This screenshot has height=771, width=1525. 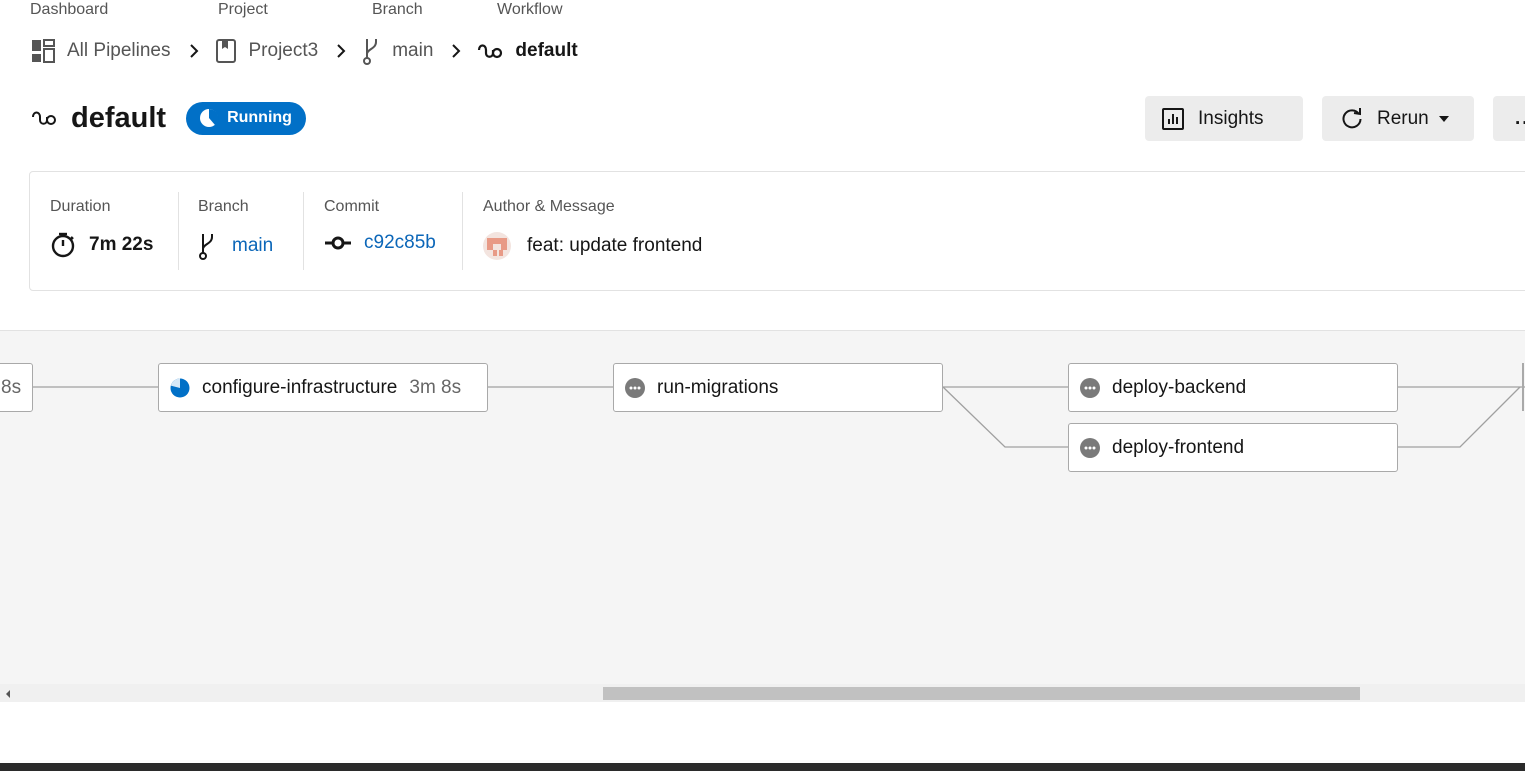 I want to click on commit-link: c92c85b, so click(x=400, y=243).